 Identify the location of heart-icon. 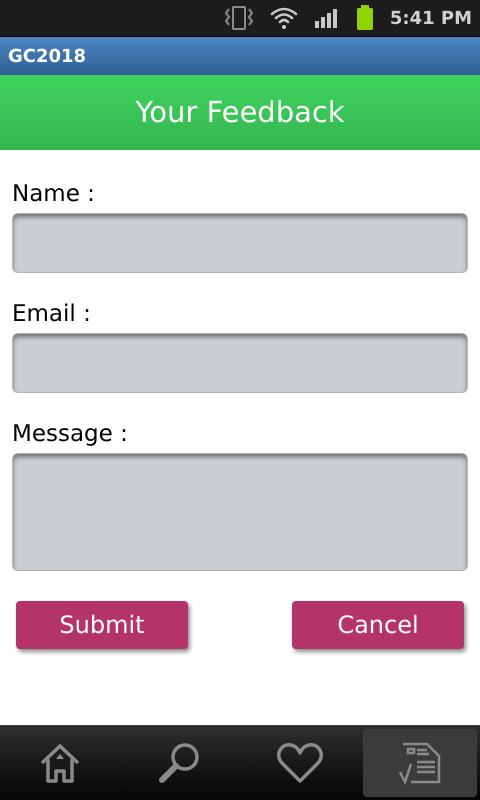
(300, 763).